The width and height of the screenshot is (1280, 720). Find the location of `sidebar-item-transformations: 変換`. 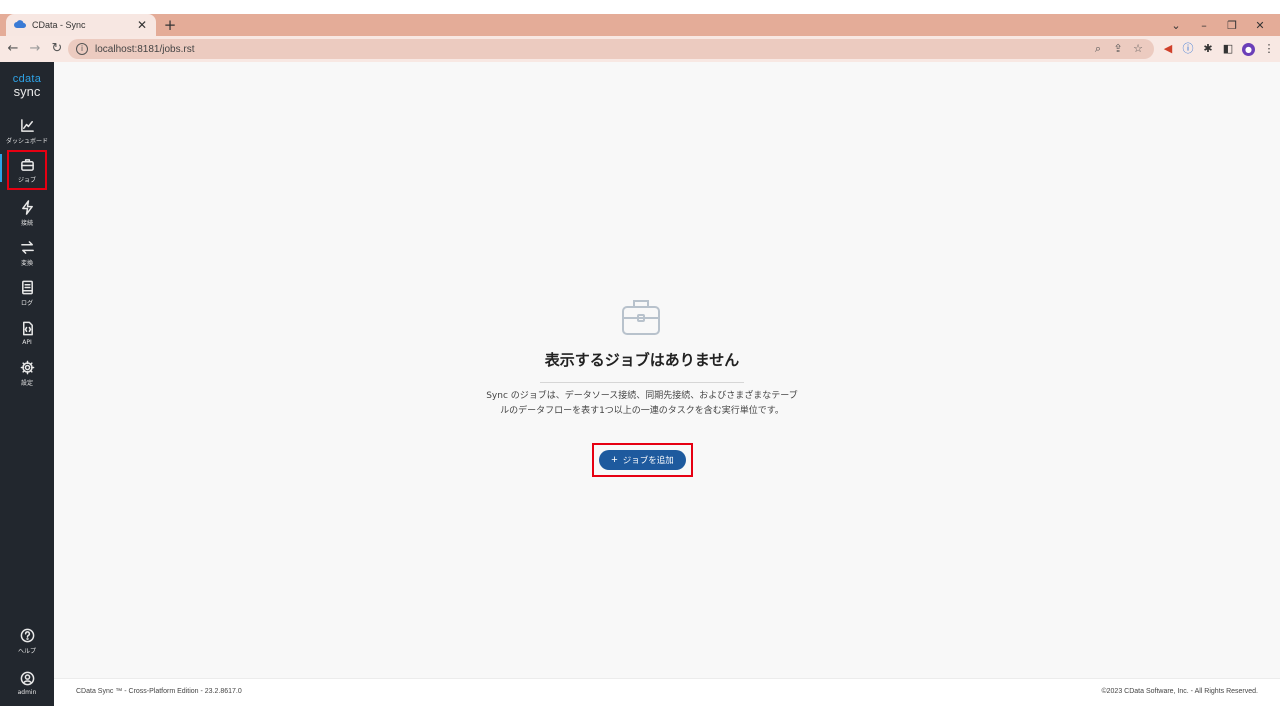

sidebar-item-transformations: 変換 is located at coordinates (27, 253).